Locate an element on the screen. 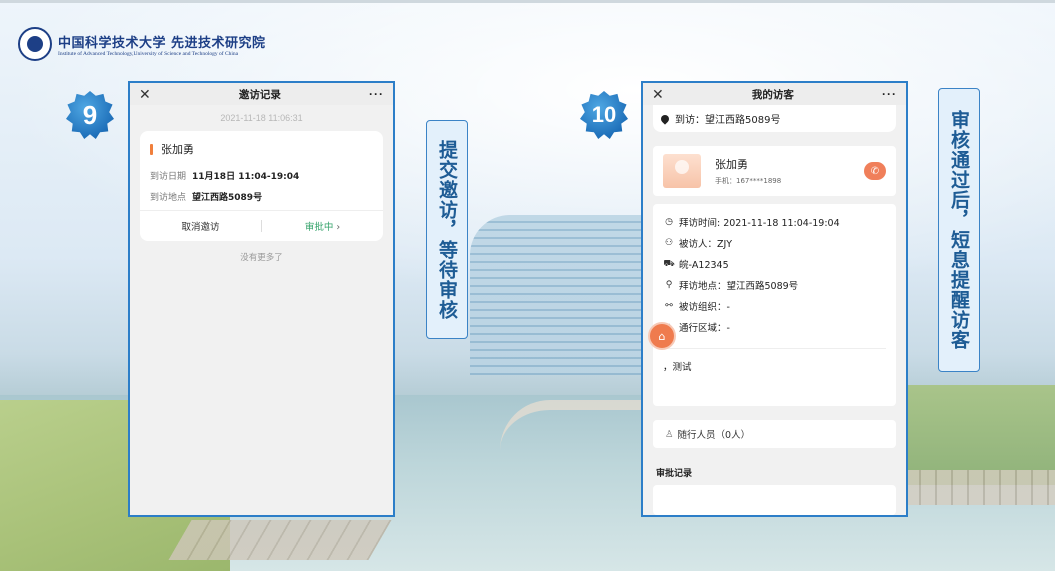  map-pin-icon is located at coordinates (665, 118).